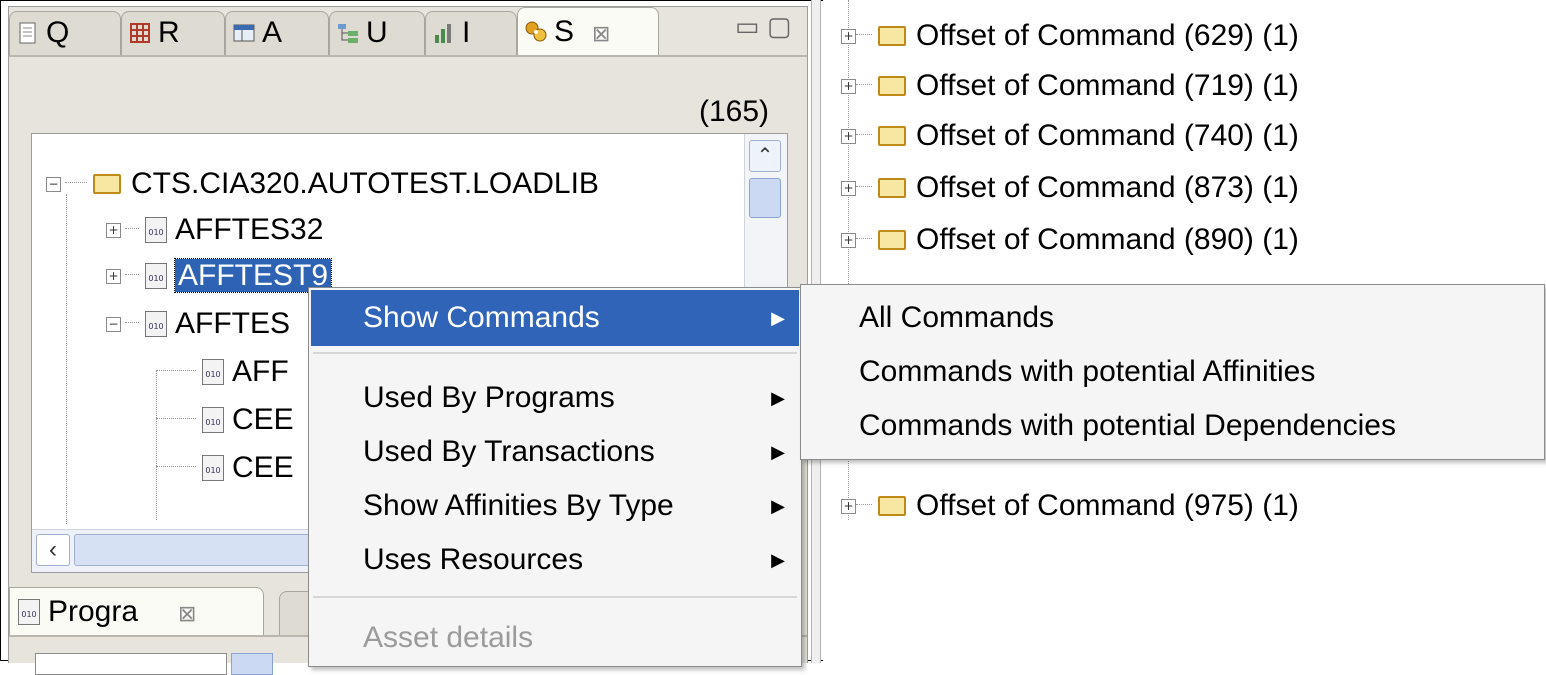 This screenshot has height=675, width=1546. What do you see at coordinates (536, 31) in the screenshot?
I see `network-icon` at bounding box center [536, 31].